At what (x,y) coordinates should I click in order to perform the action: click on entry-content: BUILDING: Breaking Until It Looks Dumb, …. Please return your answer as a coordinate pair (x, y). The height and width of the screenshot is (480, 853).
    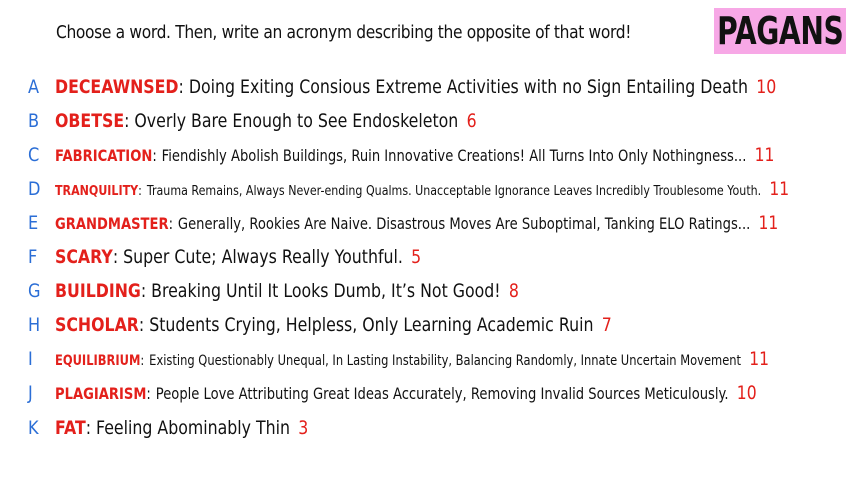
    Looking at the image, I should click on (287, 291).